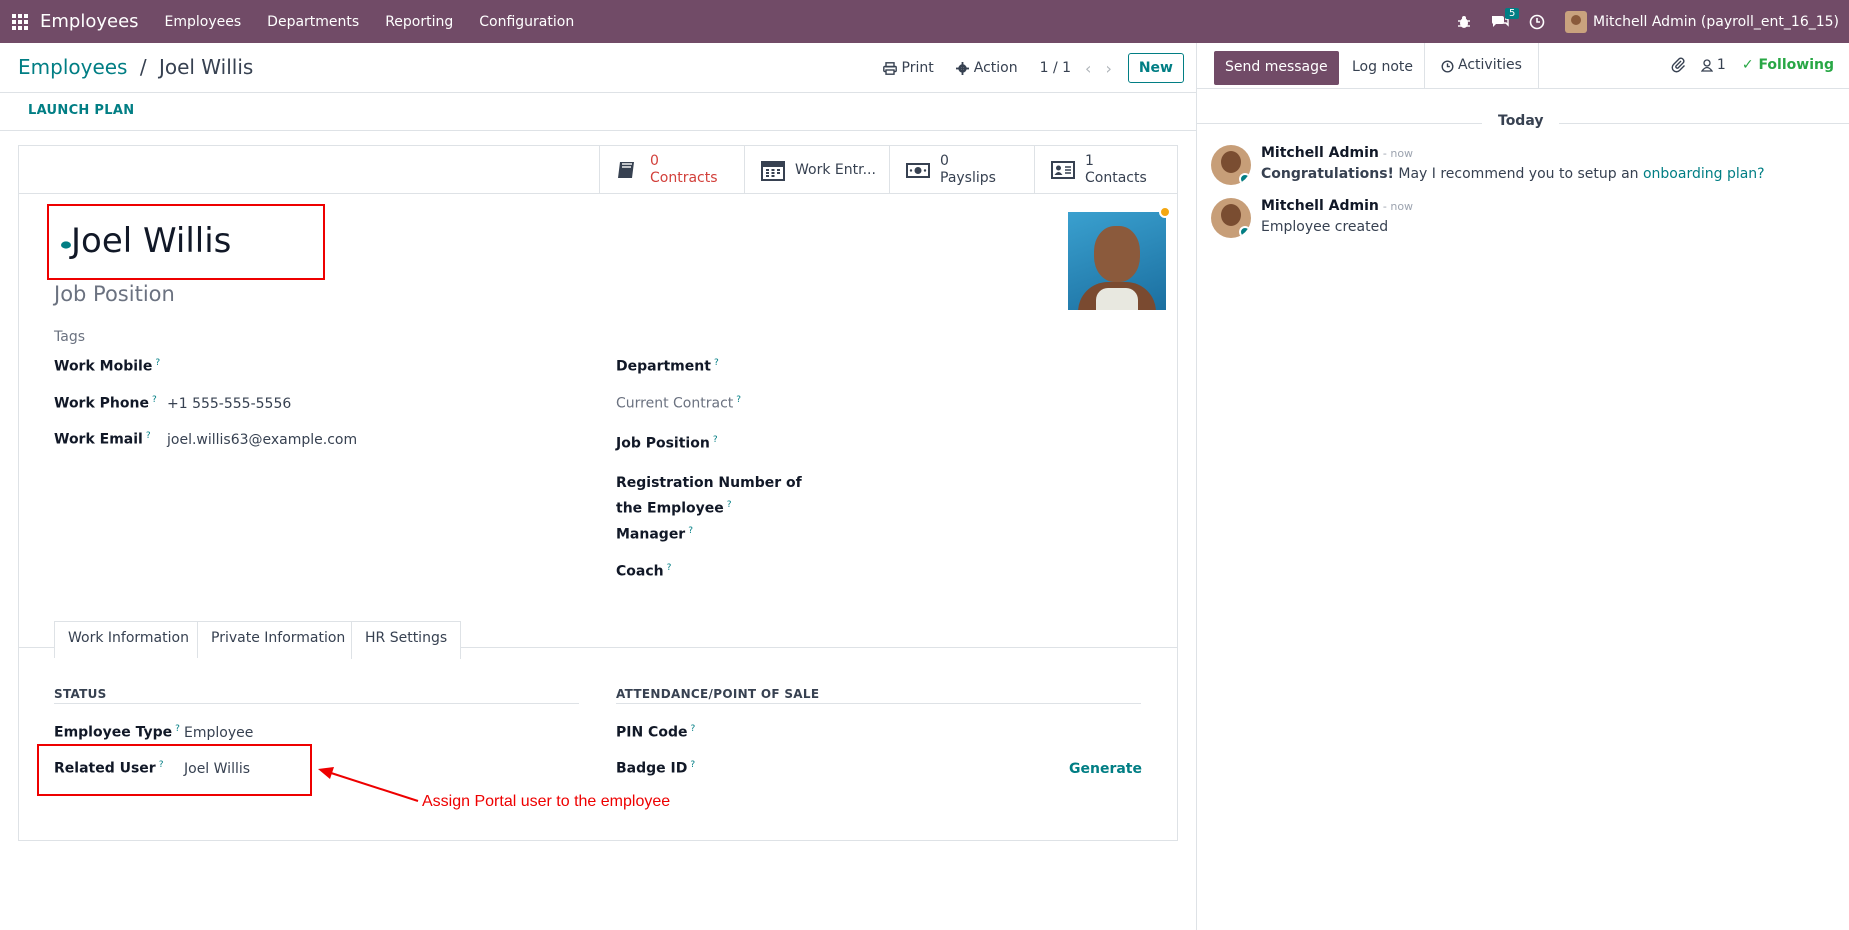 The image size is (1849, 930). What do you see at coordinates (961, 170) in the screenshot?
I see `payslips-smart-button: 0 Payslips` at bounding box center [961, 170].